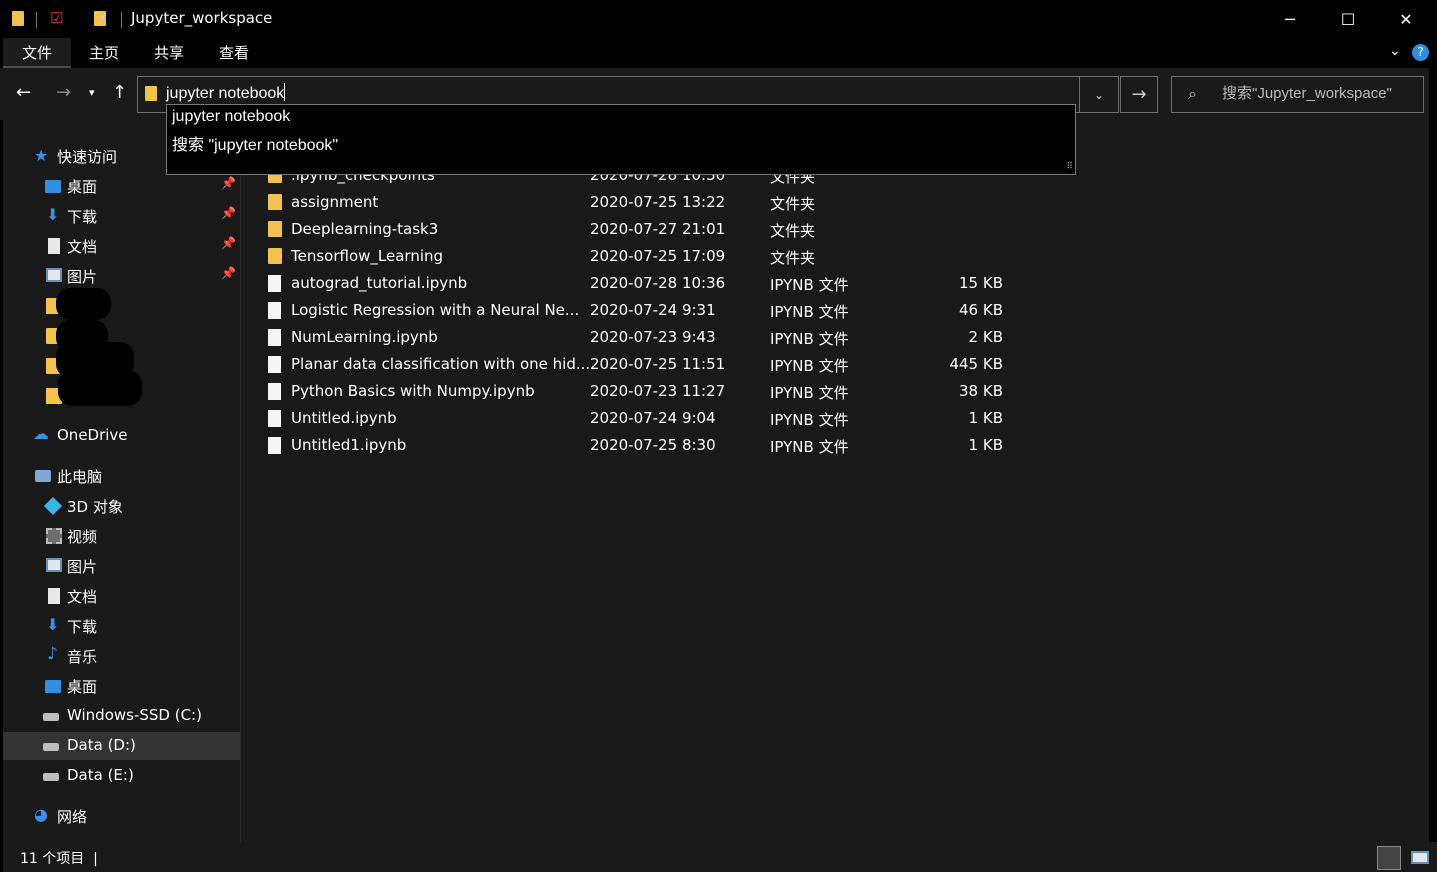  Describe the element at coordinates (379, 283) in the screenshot. I see `file-name: autograd_tutorial.ipynb` at that location.